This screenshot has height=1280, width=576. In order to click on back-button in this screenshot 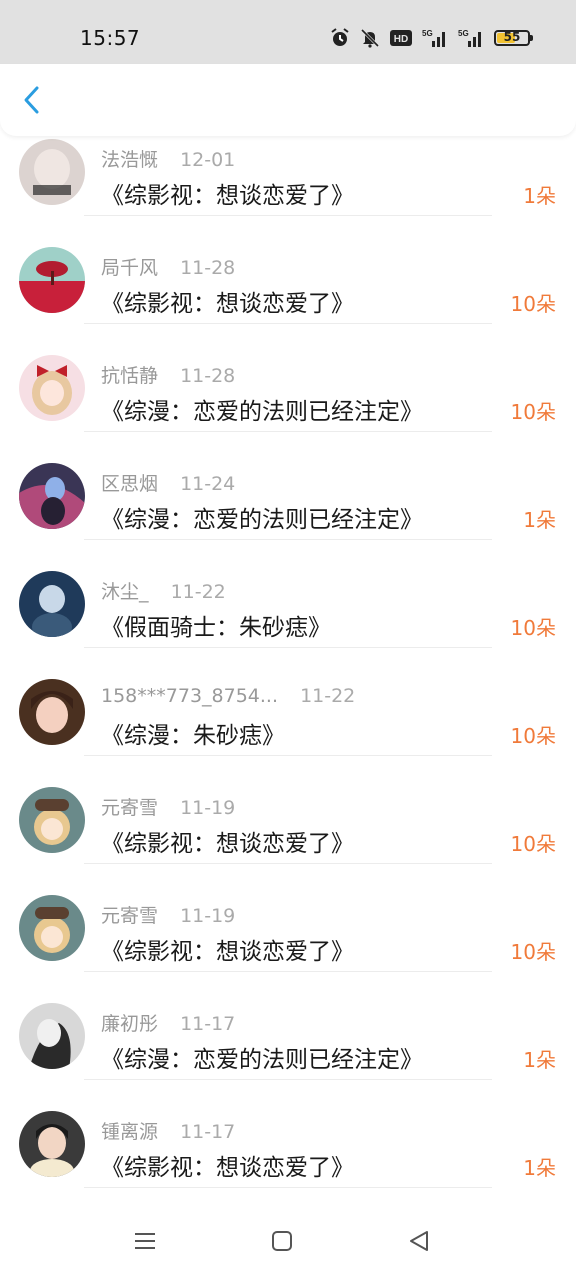, I will do `click(32, 100)`.